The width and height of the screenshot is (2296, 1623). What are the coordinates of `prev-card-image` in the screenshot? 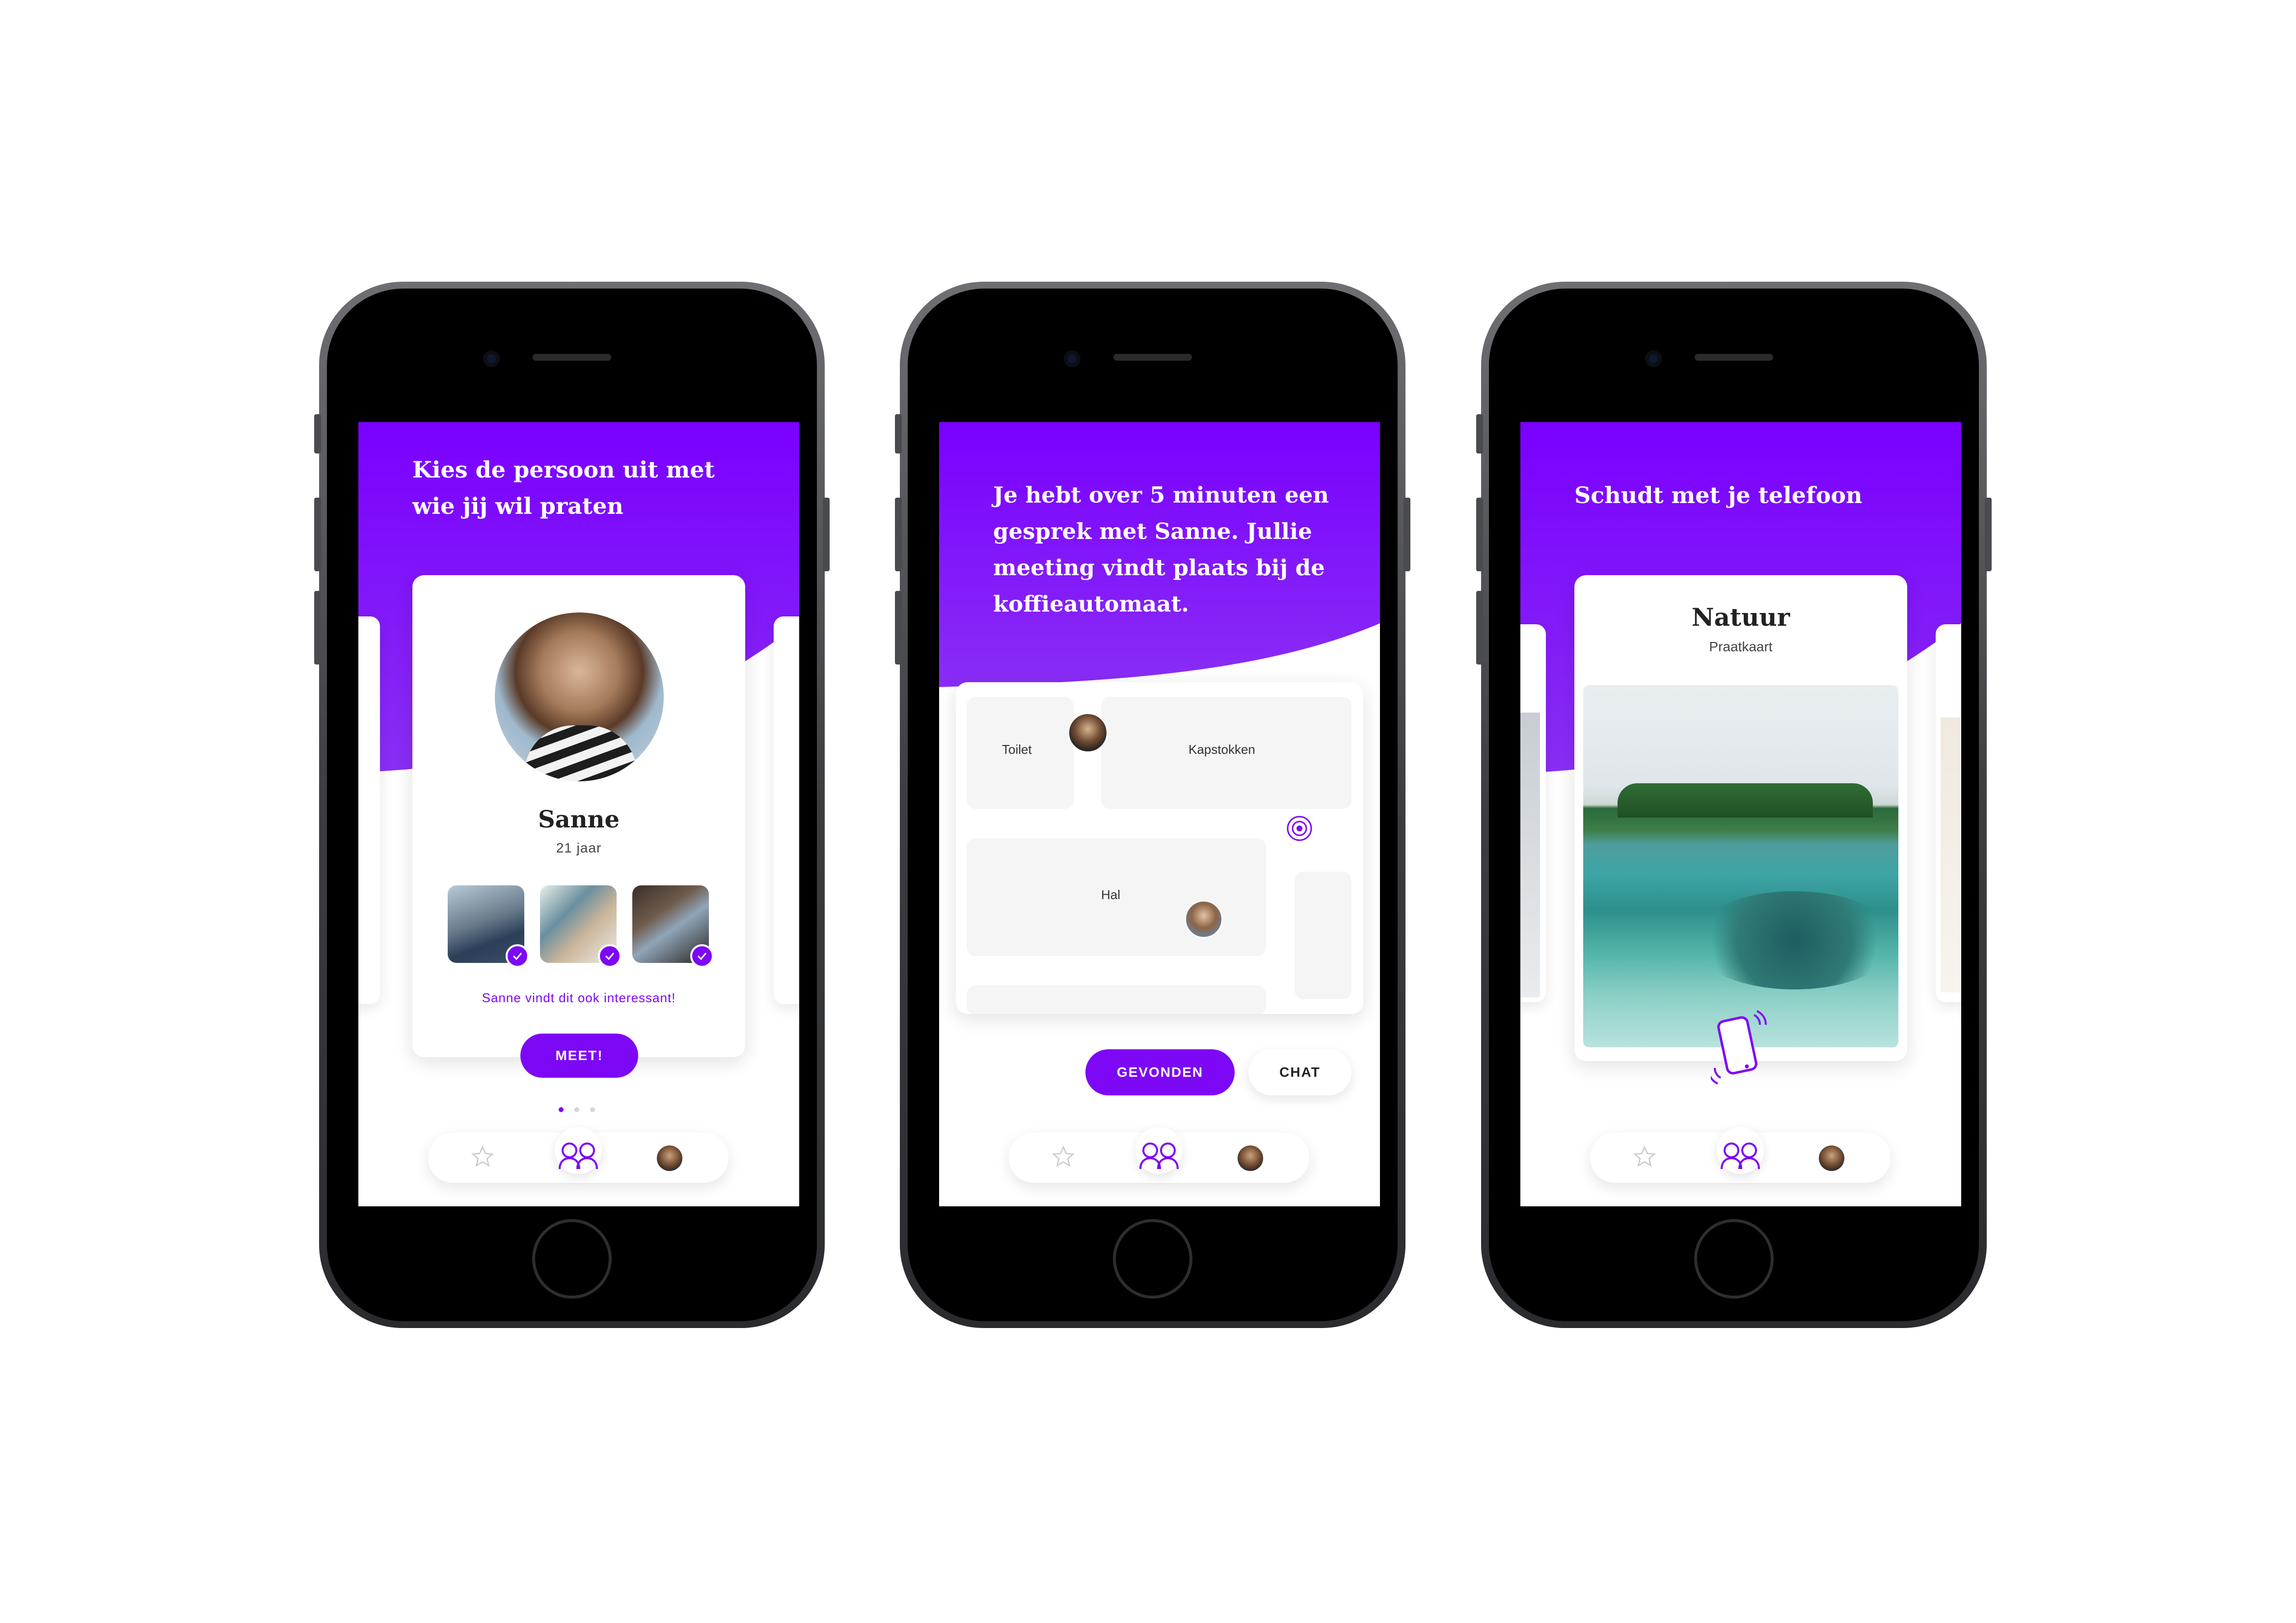 It's located at (1530, 855).